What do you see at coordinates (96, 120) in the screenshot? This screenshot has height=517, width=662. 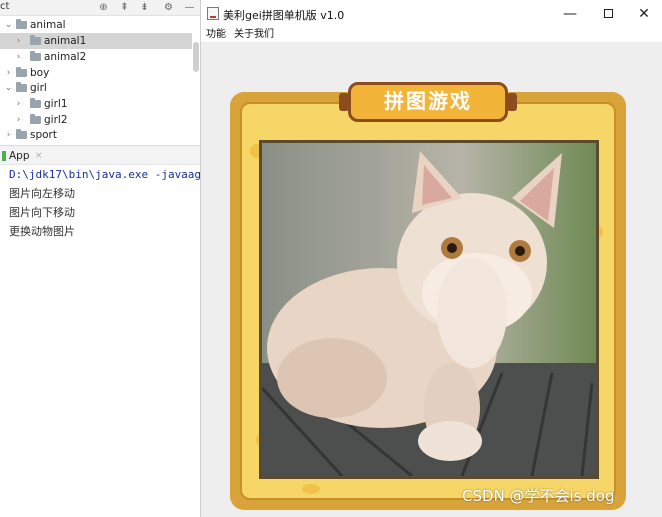 I see `tree-item-girl2: › girl2` at bounding box center [96, 120].